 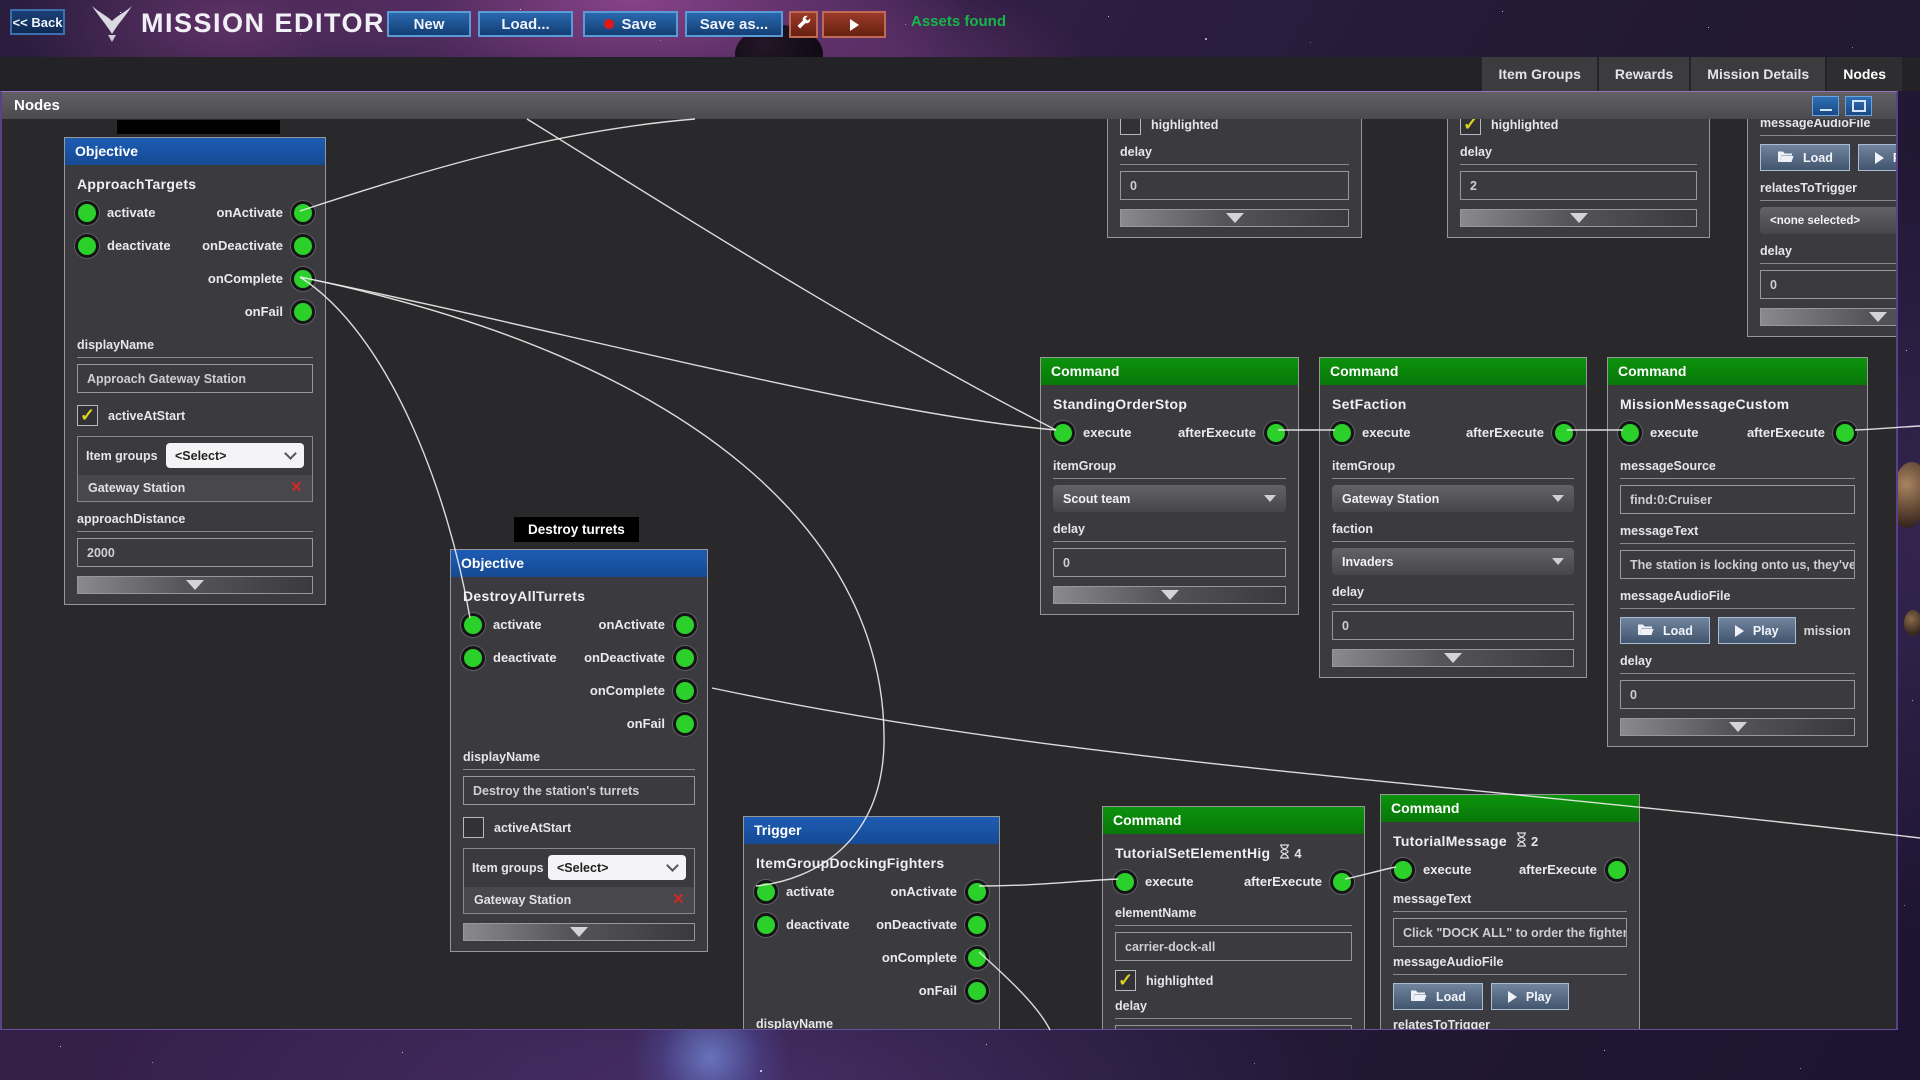 What do you see at coordinates (1828, 220) in the screenshot?
I see `relates-to-trigger-dropdown: <none selected>` at bounding box center [1828, 220].